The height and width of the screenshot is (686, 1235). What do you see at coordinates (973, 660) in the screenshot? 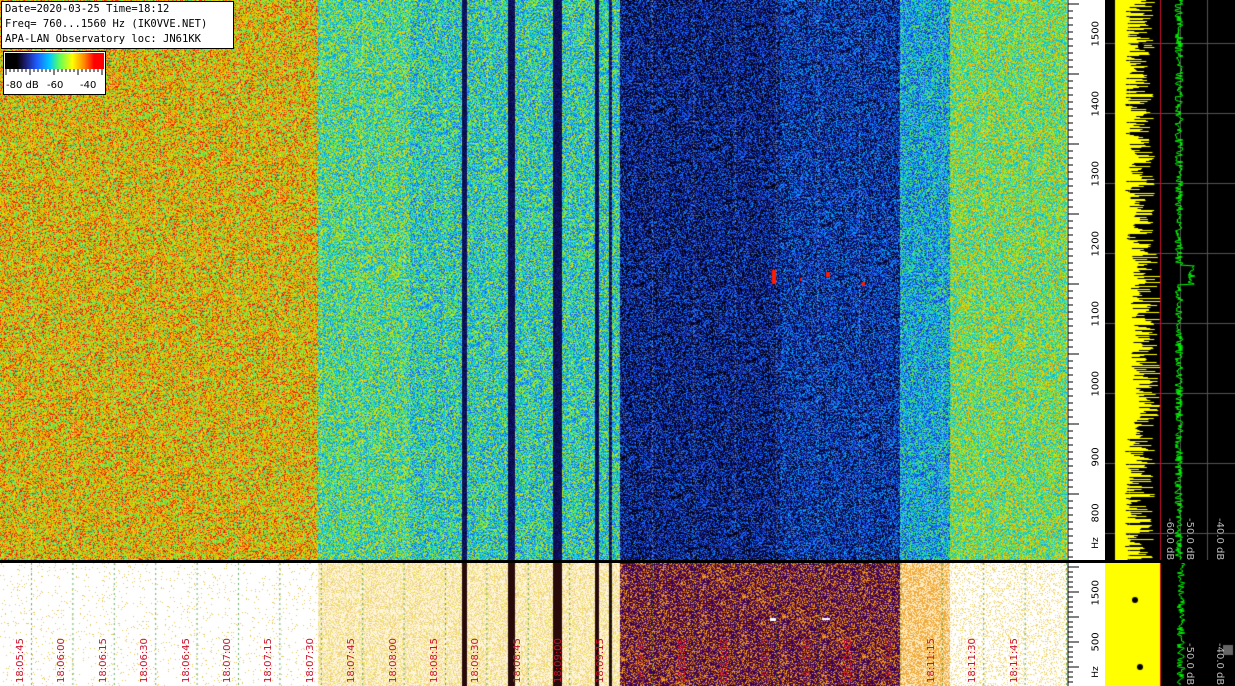
I see `time-tick-label: 18:11:30` at bounding box center [973, 660].